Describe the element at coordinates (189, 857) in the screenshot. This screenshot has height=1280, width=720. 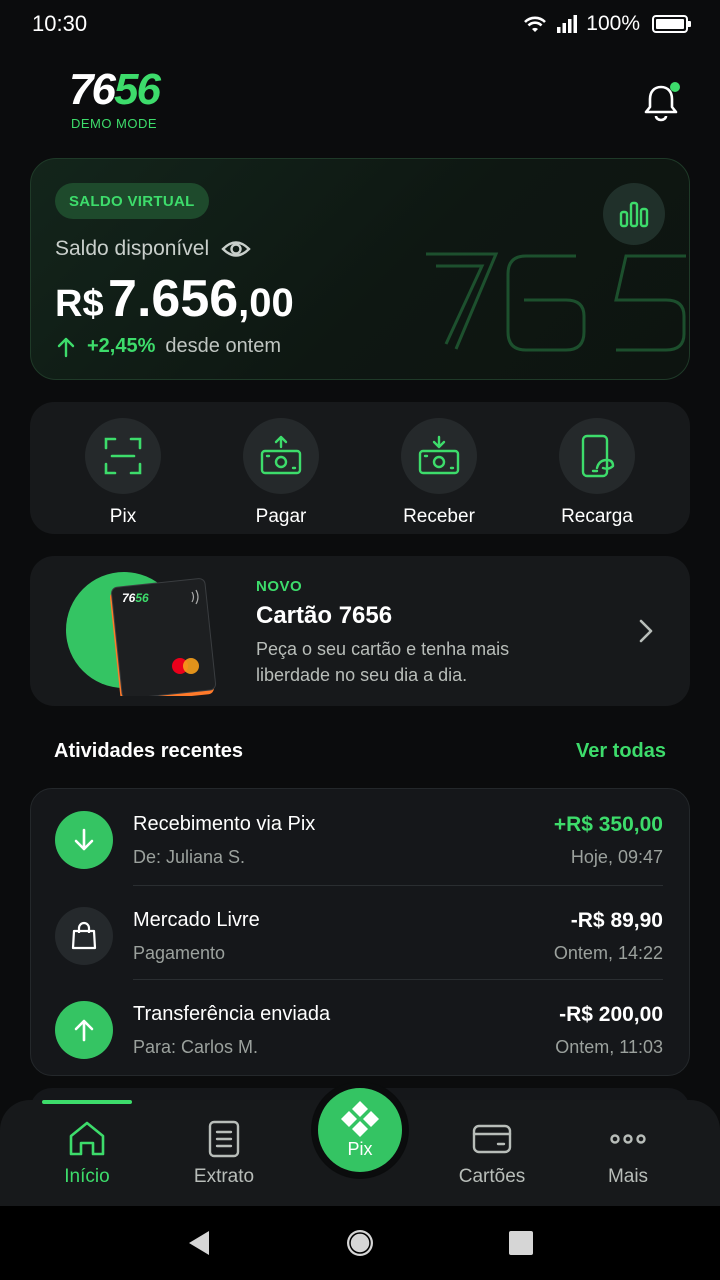
I see `activity-sub: De: Juliana S.` at that location.